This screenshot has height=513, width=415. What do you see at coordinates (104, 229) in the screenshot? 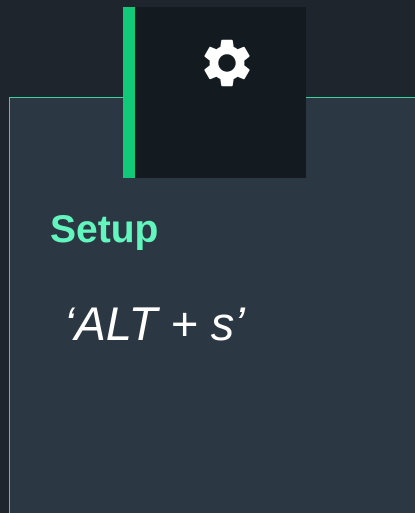
I see `tooltip-title: Setup` at bounding box center [104, 229].